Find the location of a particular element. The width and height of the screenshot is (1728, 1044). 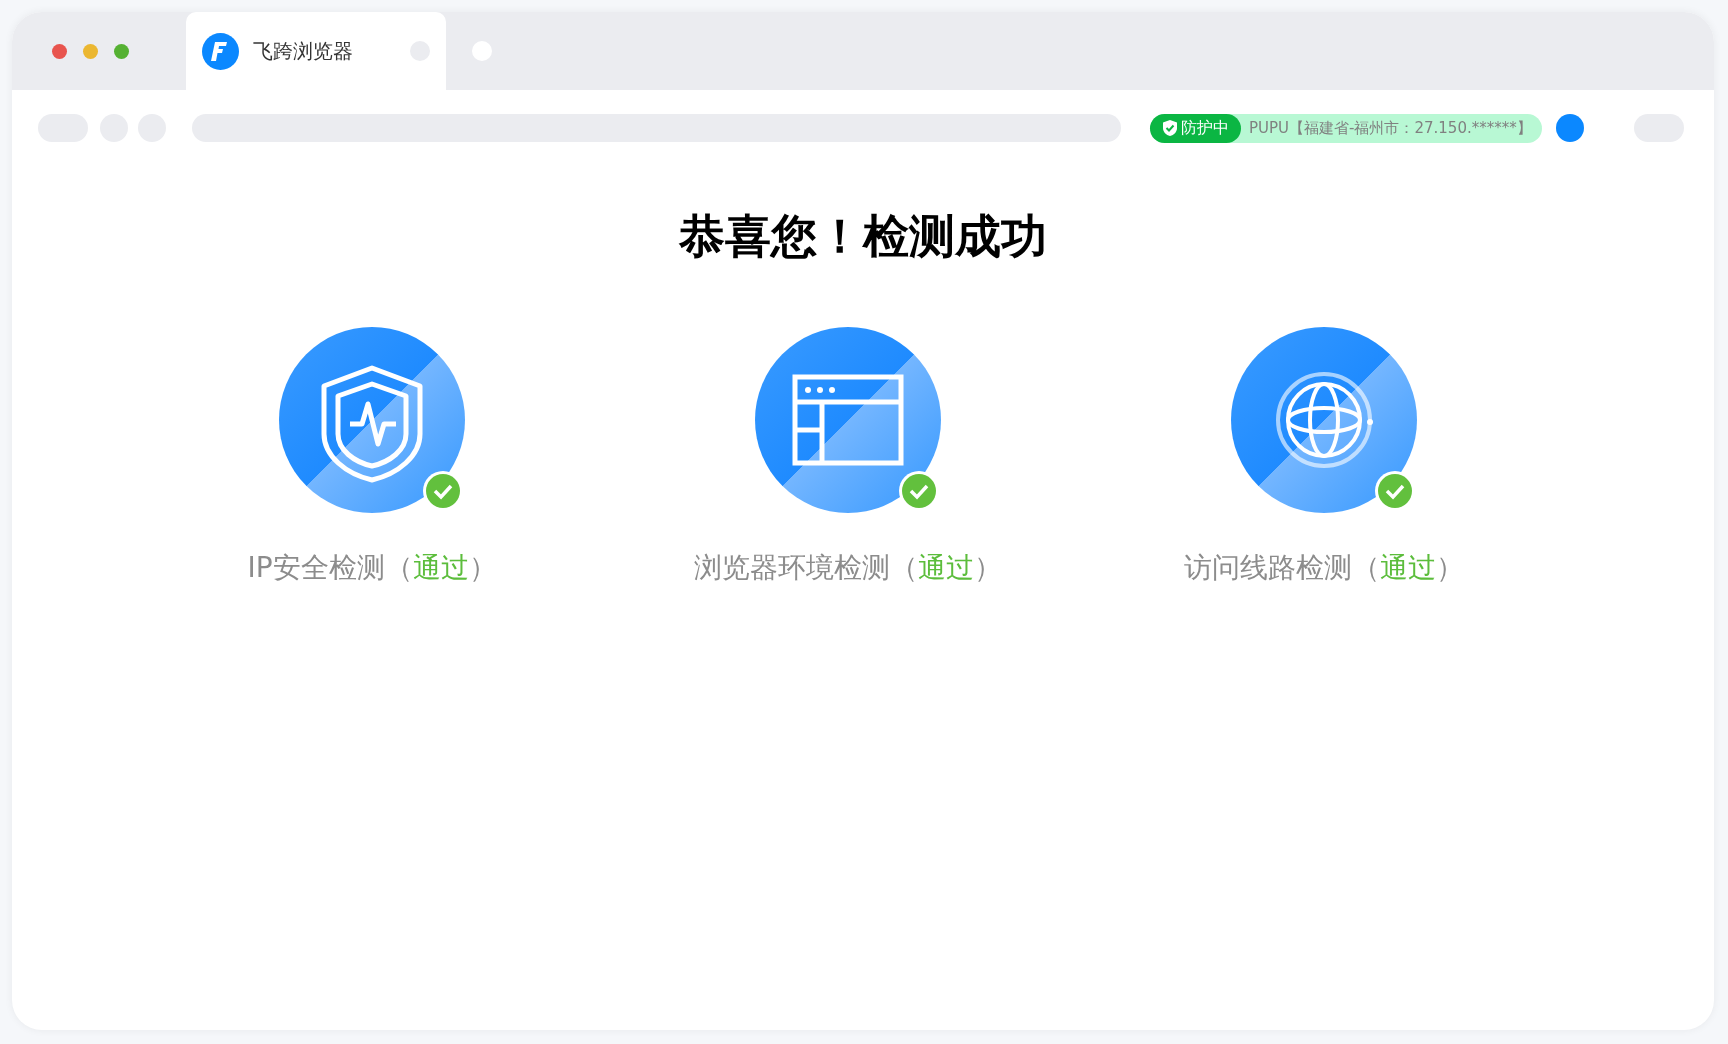

tab-title: 飞跨浏览器 is located at coordinates (303, 51).